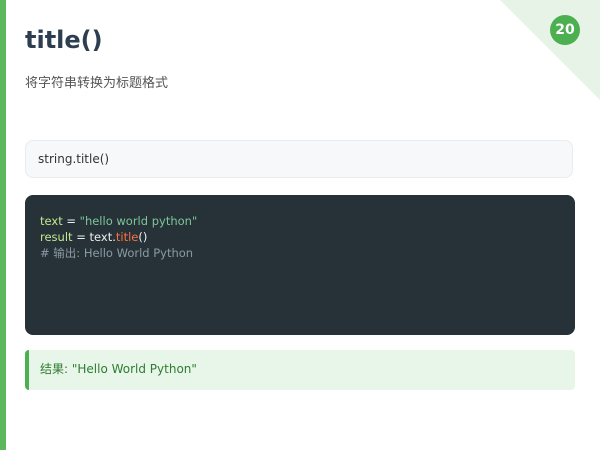 The height and width of the screenshot is (450, 600). What do you see at coordinates (102, 237) in the screenshot?
I see `code-object: text.` at bounding box center [102, 237].